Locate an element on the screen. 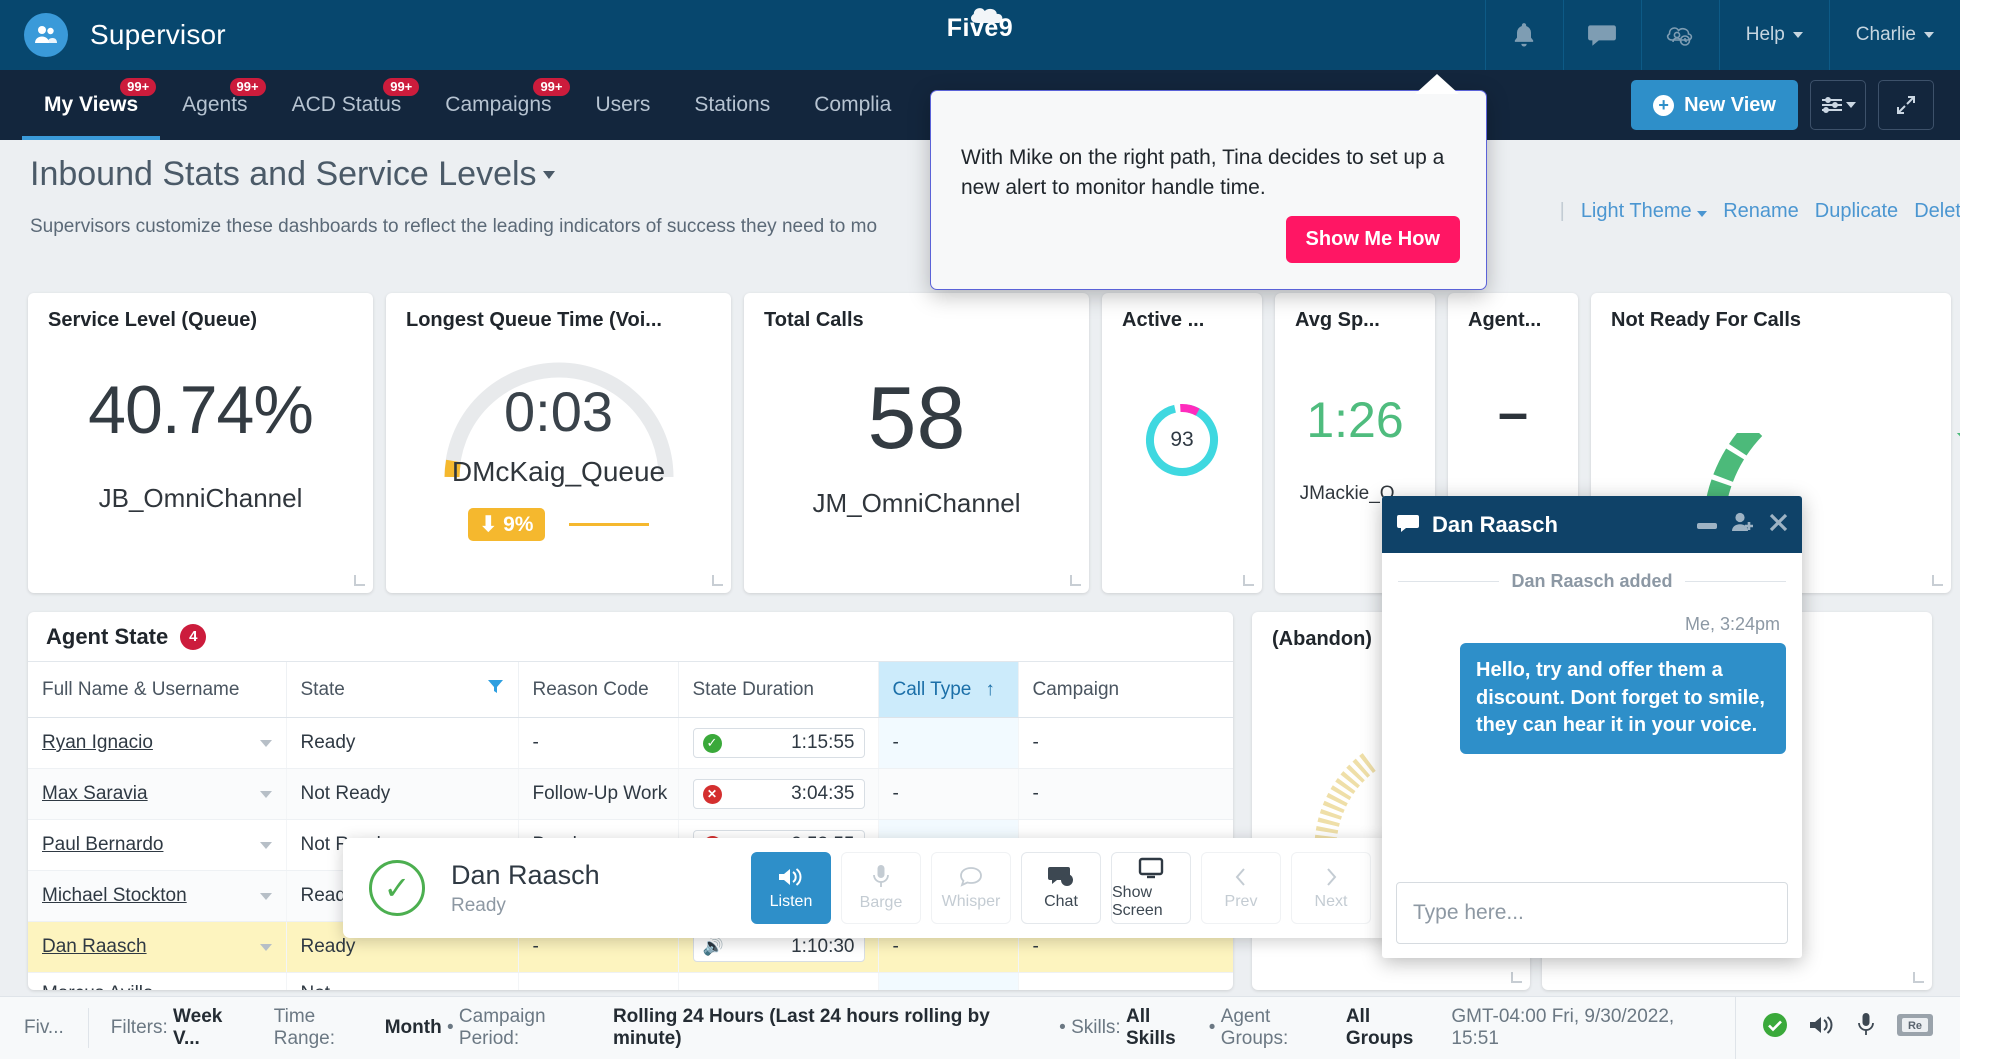  kpi-card-total-calls: Total Calls 58 JM_OmniChannel is located at coordinates (916, 443).